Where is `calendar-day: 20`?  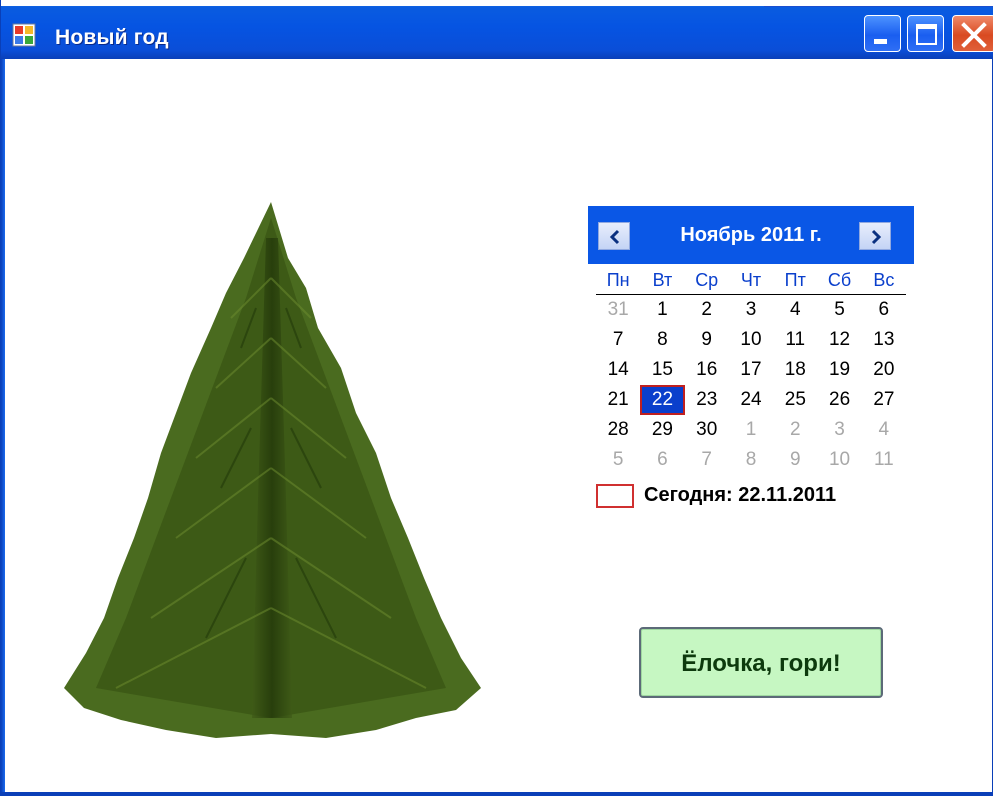
calendar-day: 20 is located at coordinates (884, 370).